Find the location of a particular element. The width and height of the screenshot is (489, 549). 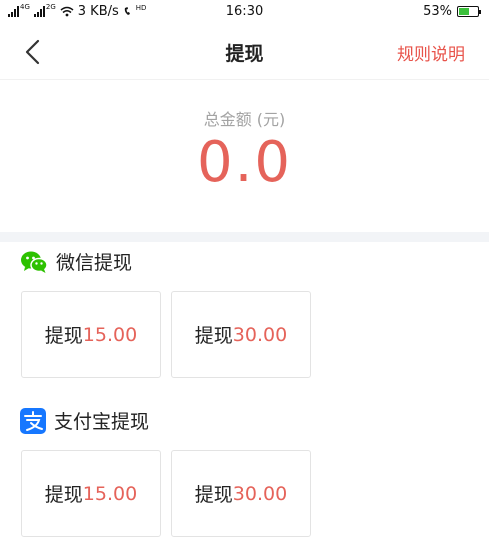

status-bar: 4G 2G 3 KB/s HD 16:30 53% is located at coordinates (244, 12).